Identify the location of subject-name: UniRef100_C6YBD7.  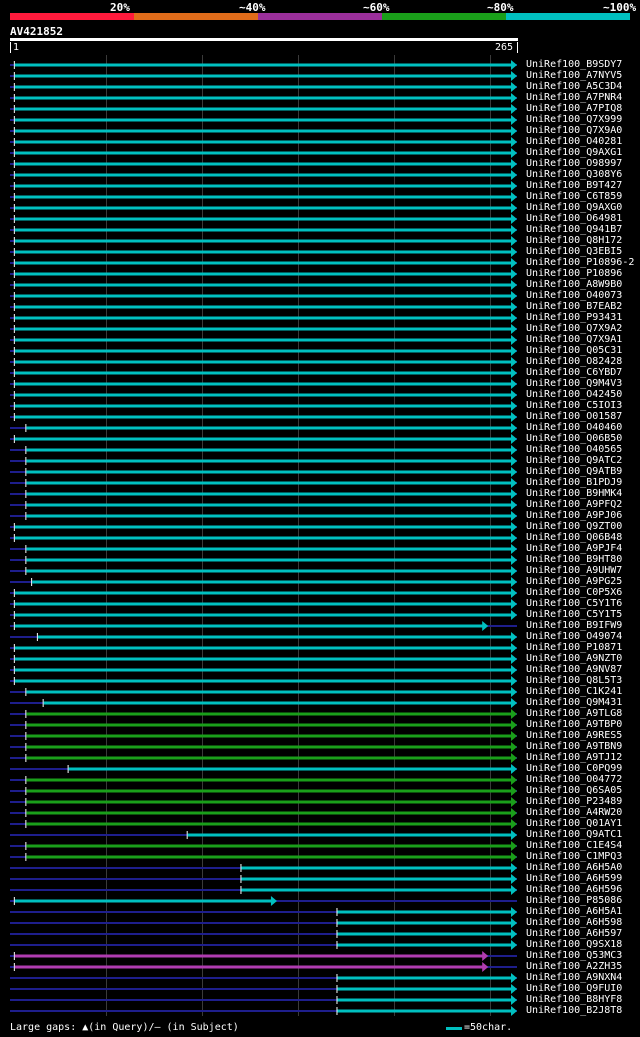
(574, 372).